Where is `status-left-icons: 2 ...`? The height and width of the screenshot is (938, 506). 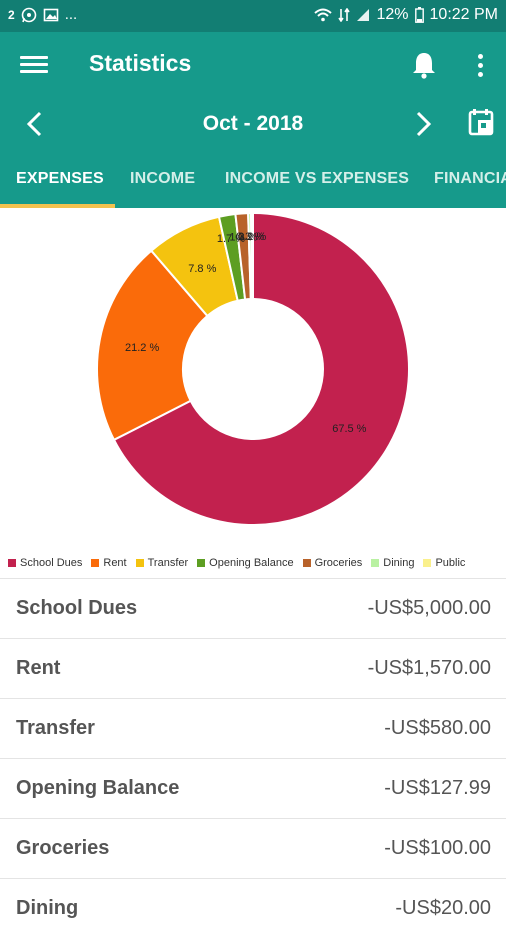 status-left-icons: 2 ... is located at coordinates (42, 14).